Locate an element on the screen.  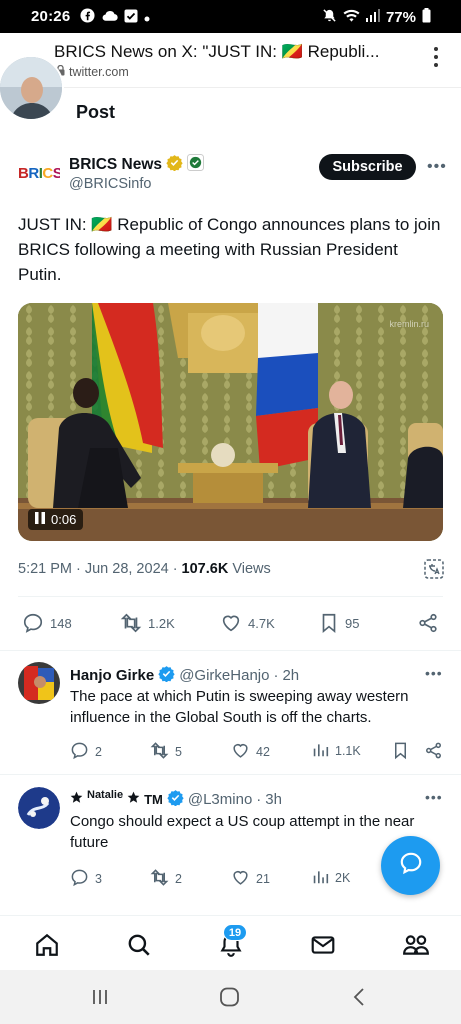
battery-icon is located at coordinates (426, 17).